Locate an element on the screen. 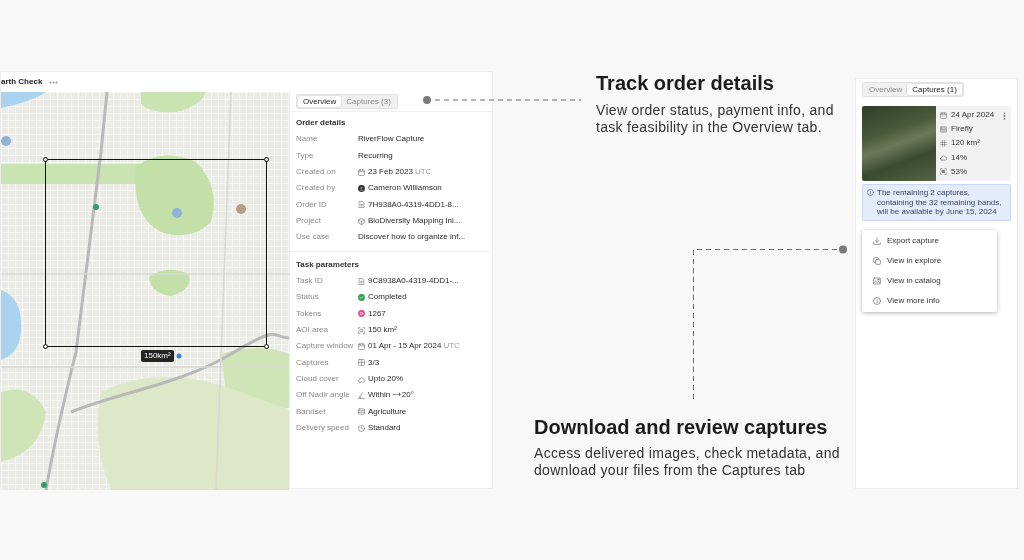  field-label: AOI area is located at coordinates (312, 330).